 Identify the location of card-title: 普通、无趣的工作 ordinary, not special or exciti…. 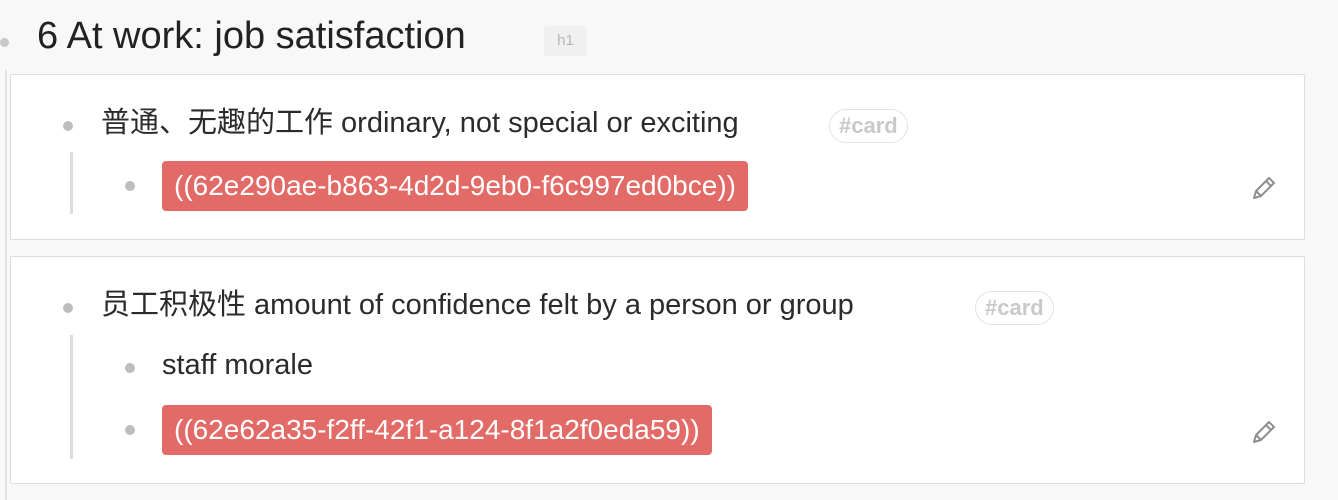
(420, 123).